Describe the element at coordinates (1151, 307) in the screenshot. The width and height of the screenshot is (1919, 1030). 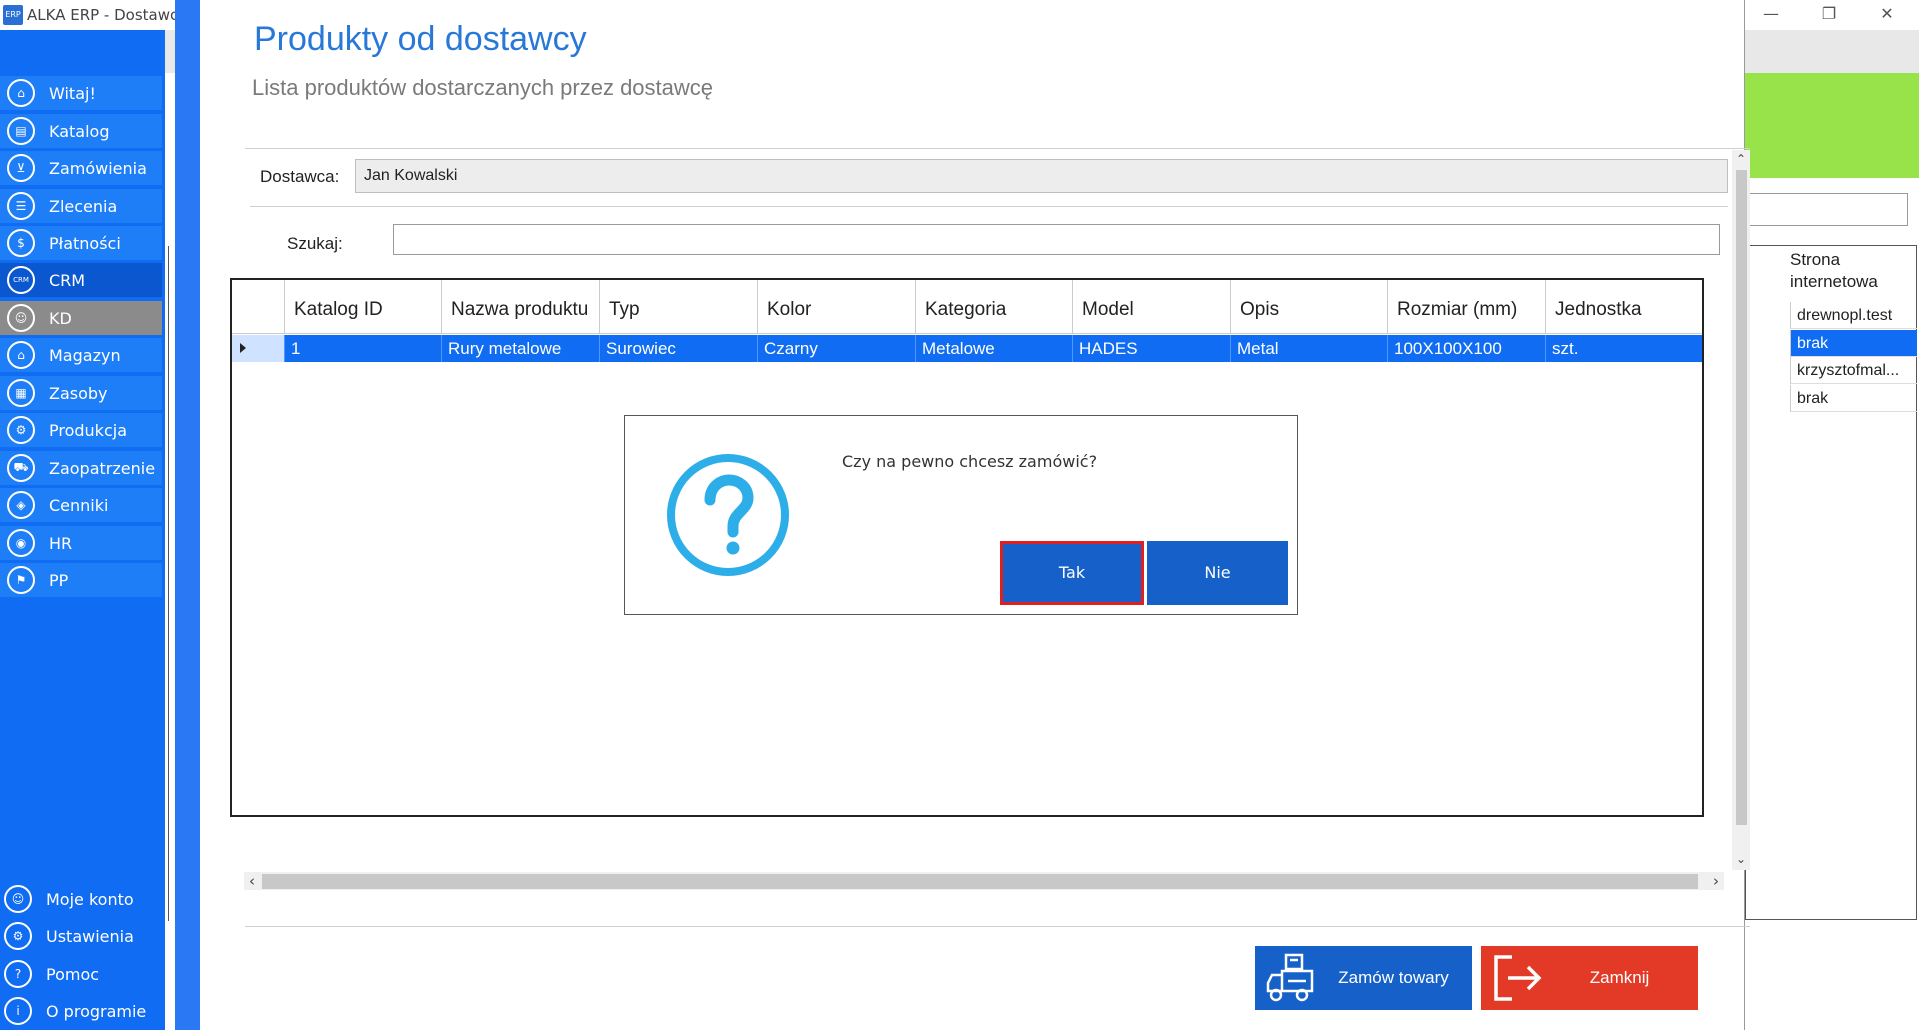
I see `column-header: Model` at that location.